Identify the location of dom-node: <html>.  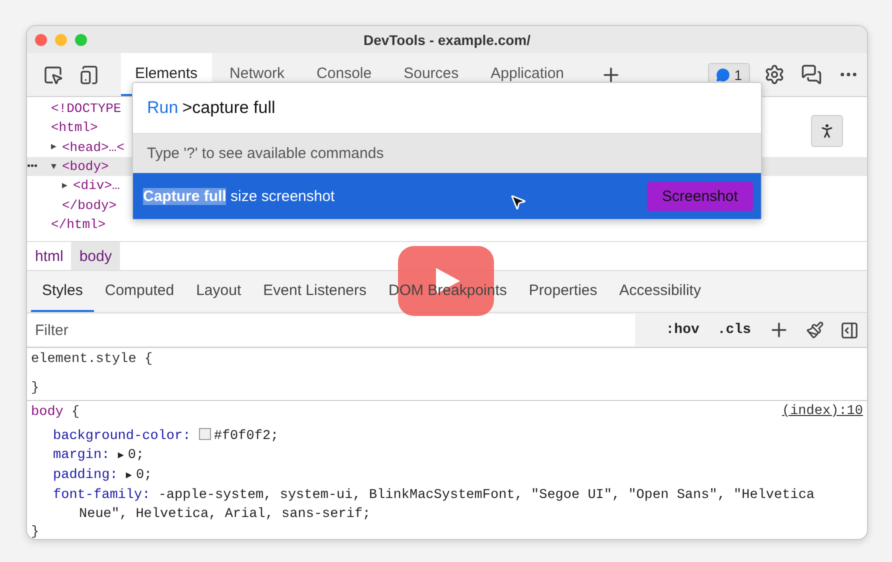
(74, 128).